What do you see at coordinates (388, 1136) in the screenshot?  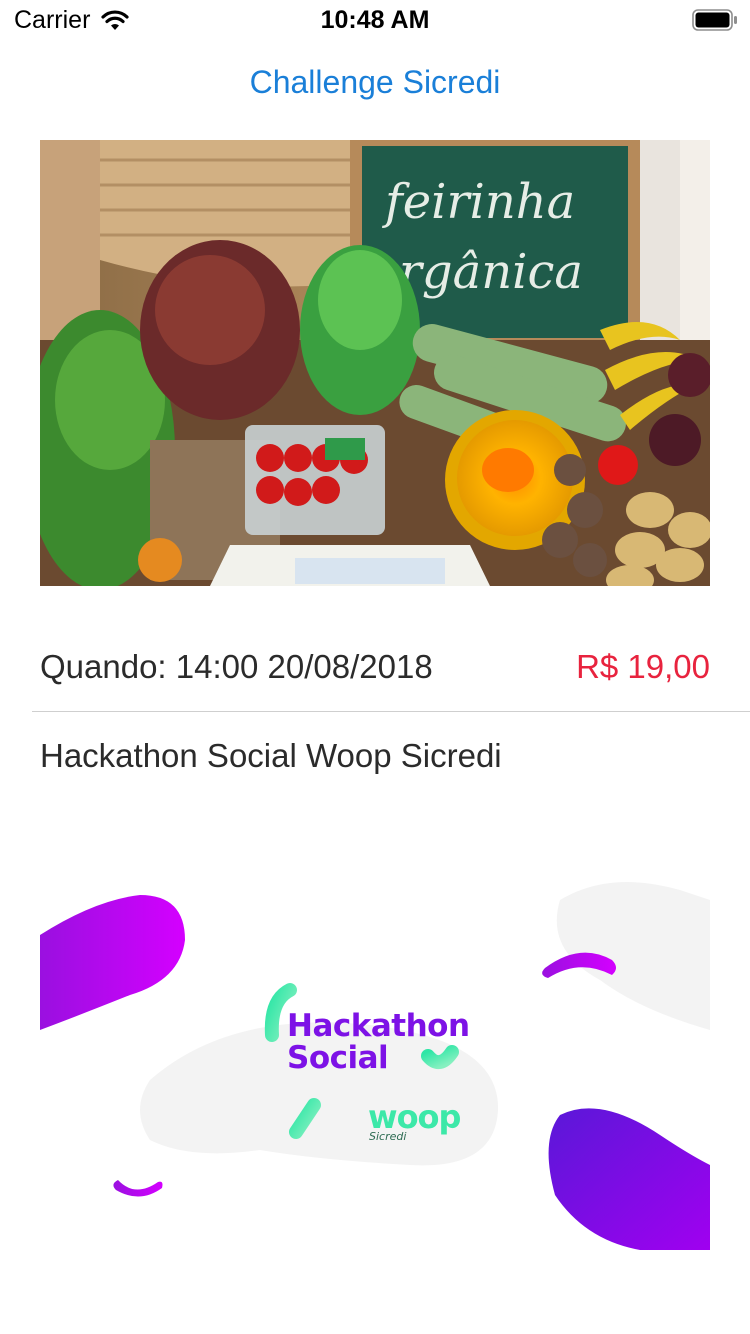 I see `woop-logo-sub: Sicredi` at bounding box center [388, 1136].